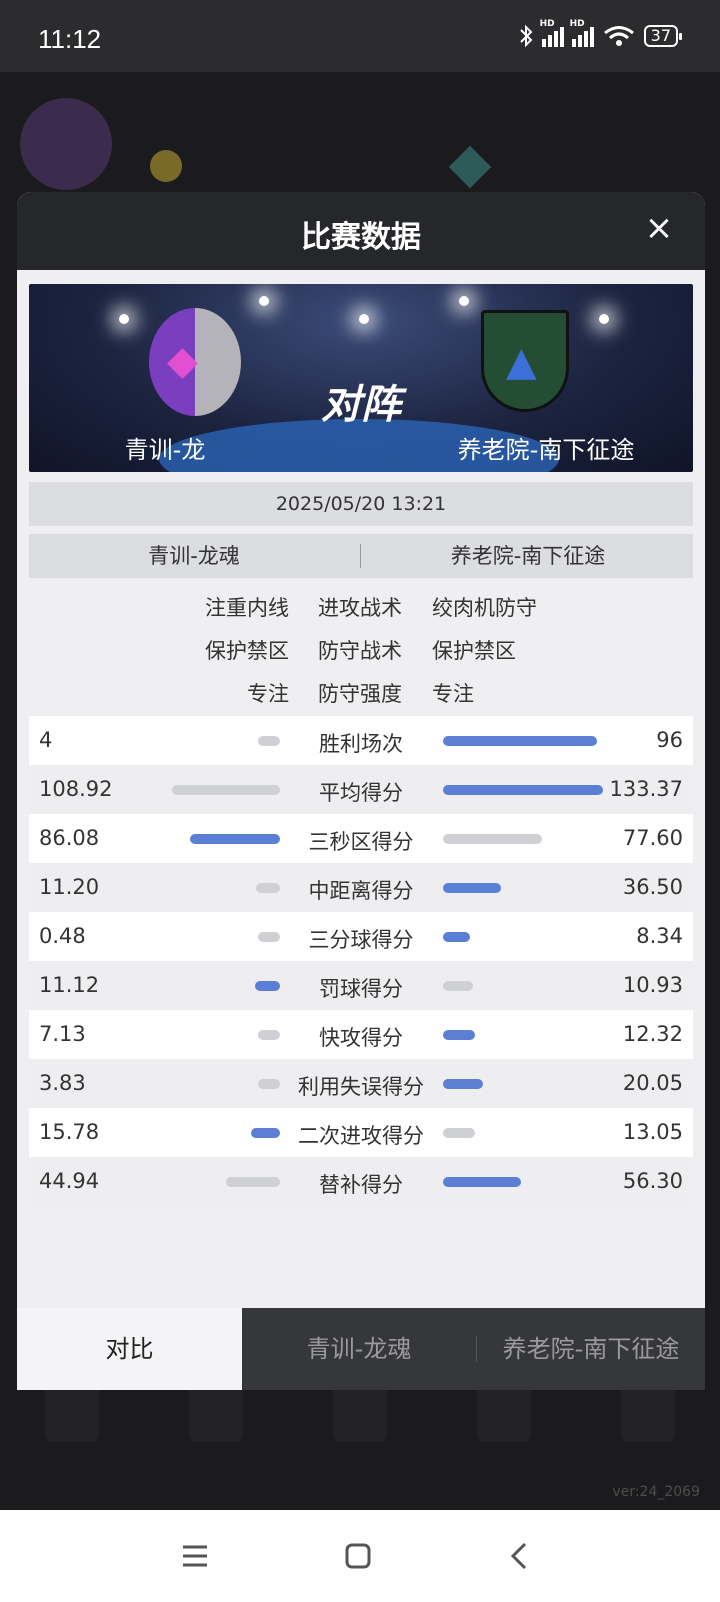  What do you see at coordinates (453, 694) in the screenshot?
I see `tactic-away: 专注` at bounding box center [453, 694].